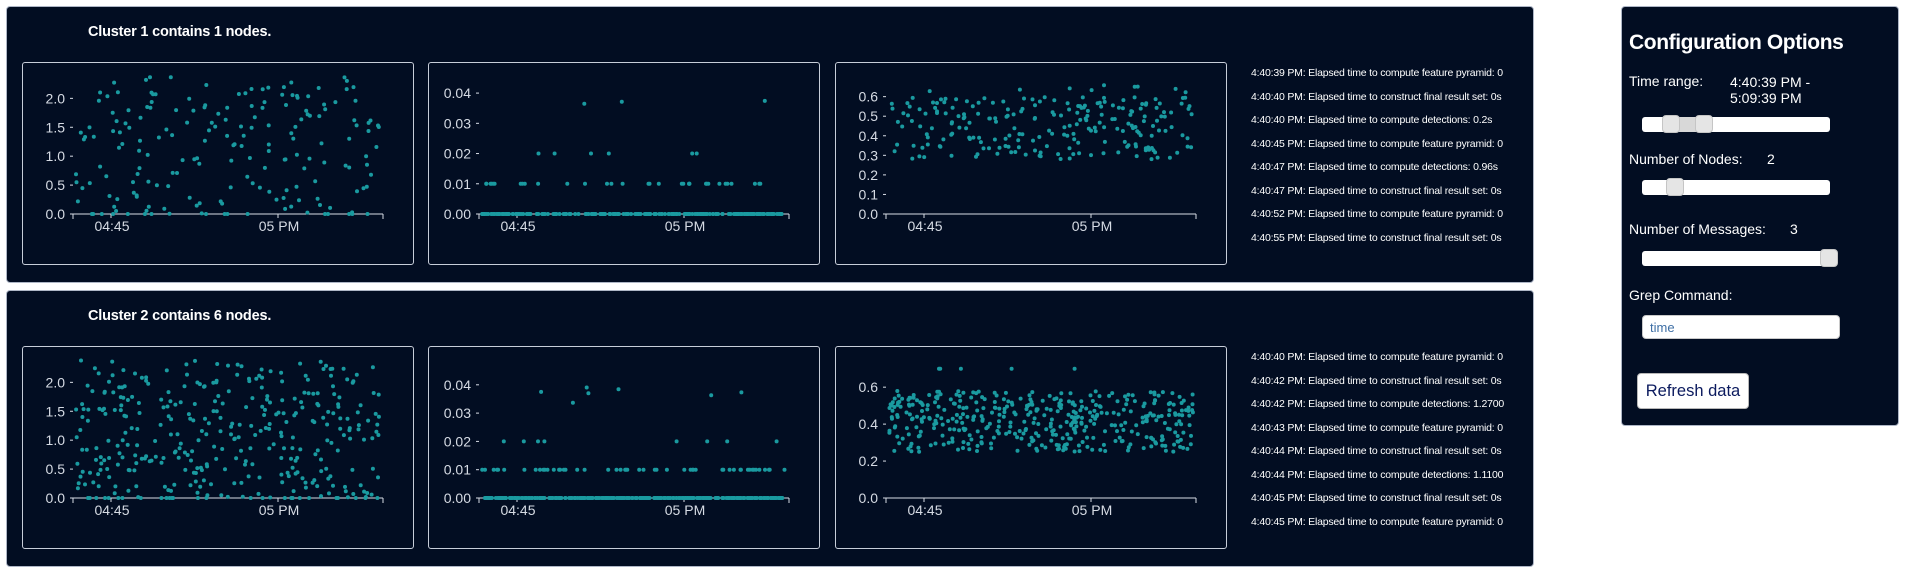 This screenshot has width=1905, height=574. Describe the element at coordinates (1671, 124) in the screenshot. I see `time-range-start-handle` at that location.